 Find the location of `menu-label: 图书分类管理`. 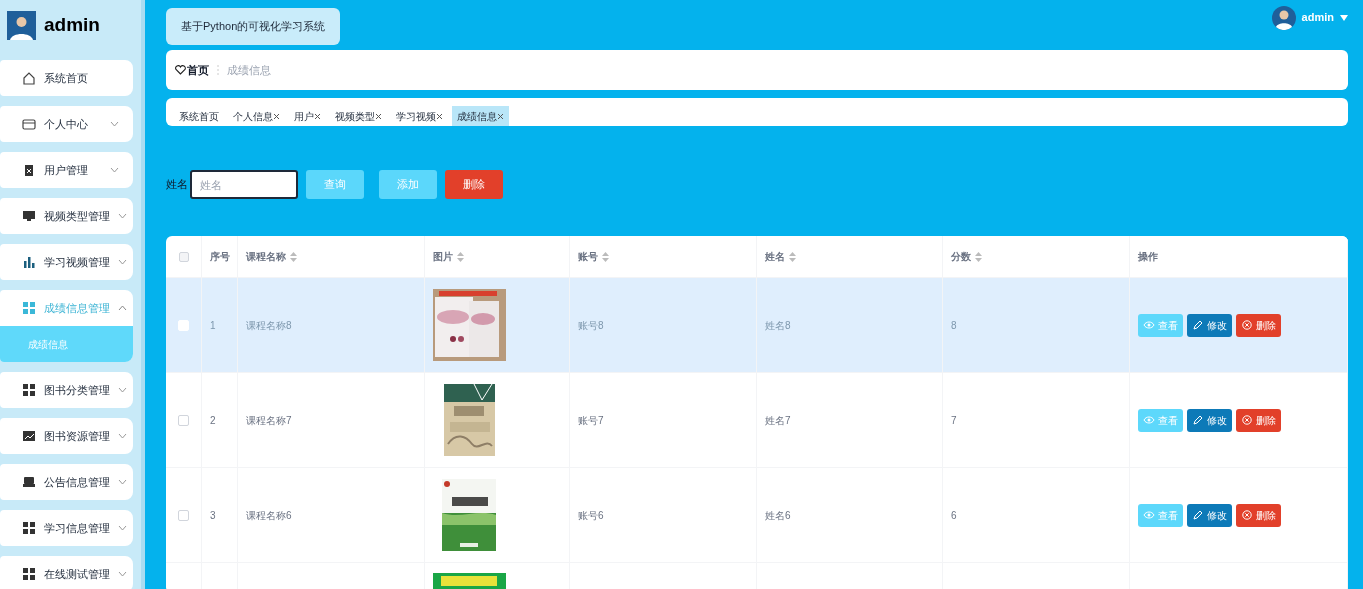

menu-label: 图书分类管理 is located at coordinates (77, 390).